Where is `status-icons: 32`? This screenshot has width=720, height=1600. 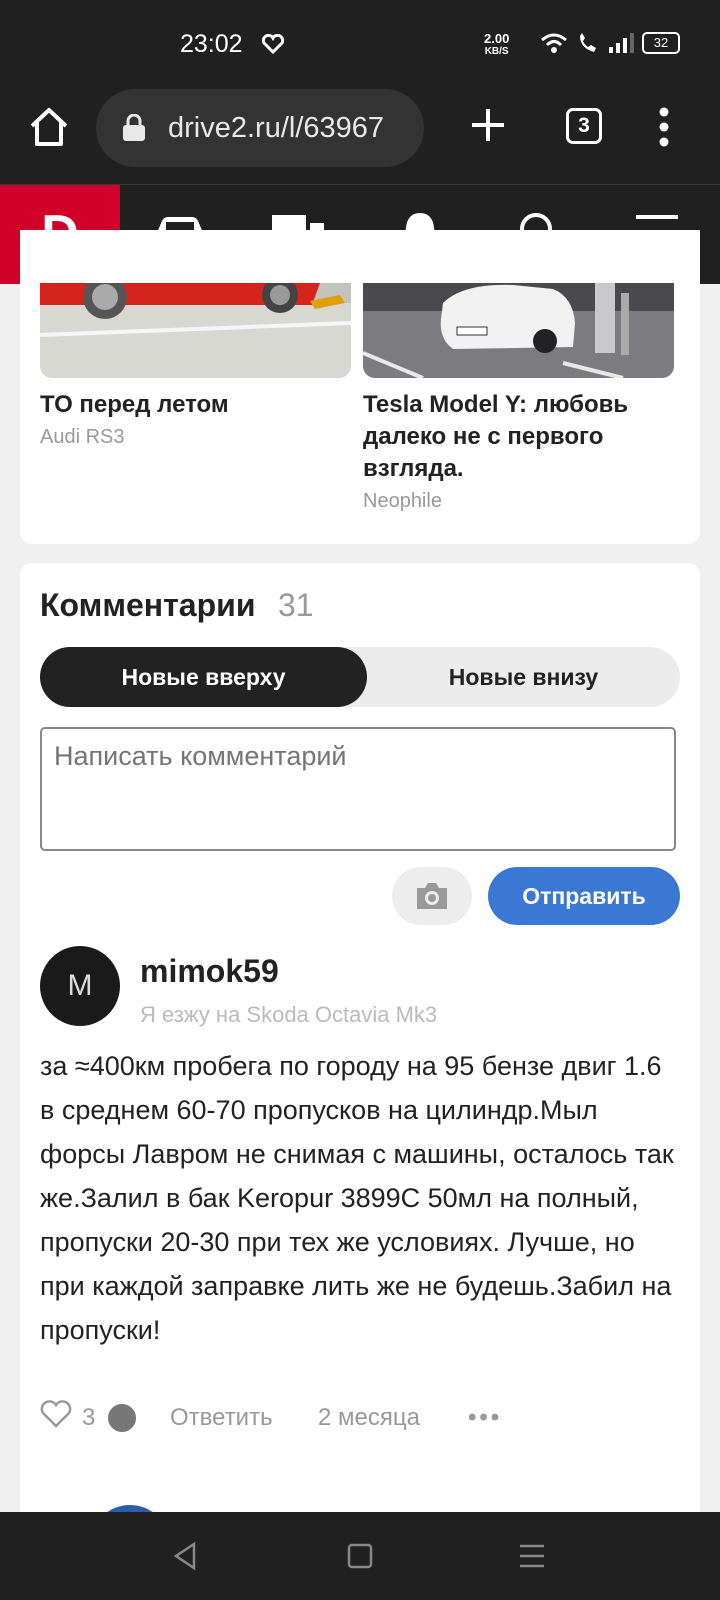
status-icons: 32 is located at coordinates (610, 43).